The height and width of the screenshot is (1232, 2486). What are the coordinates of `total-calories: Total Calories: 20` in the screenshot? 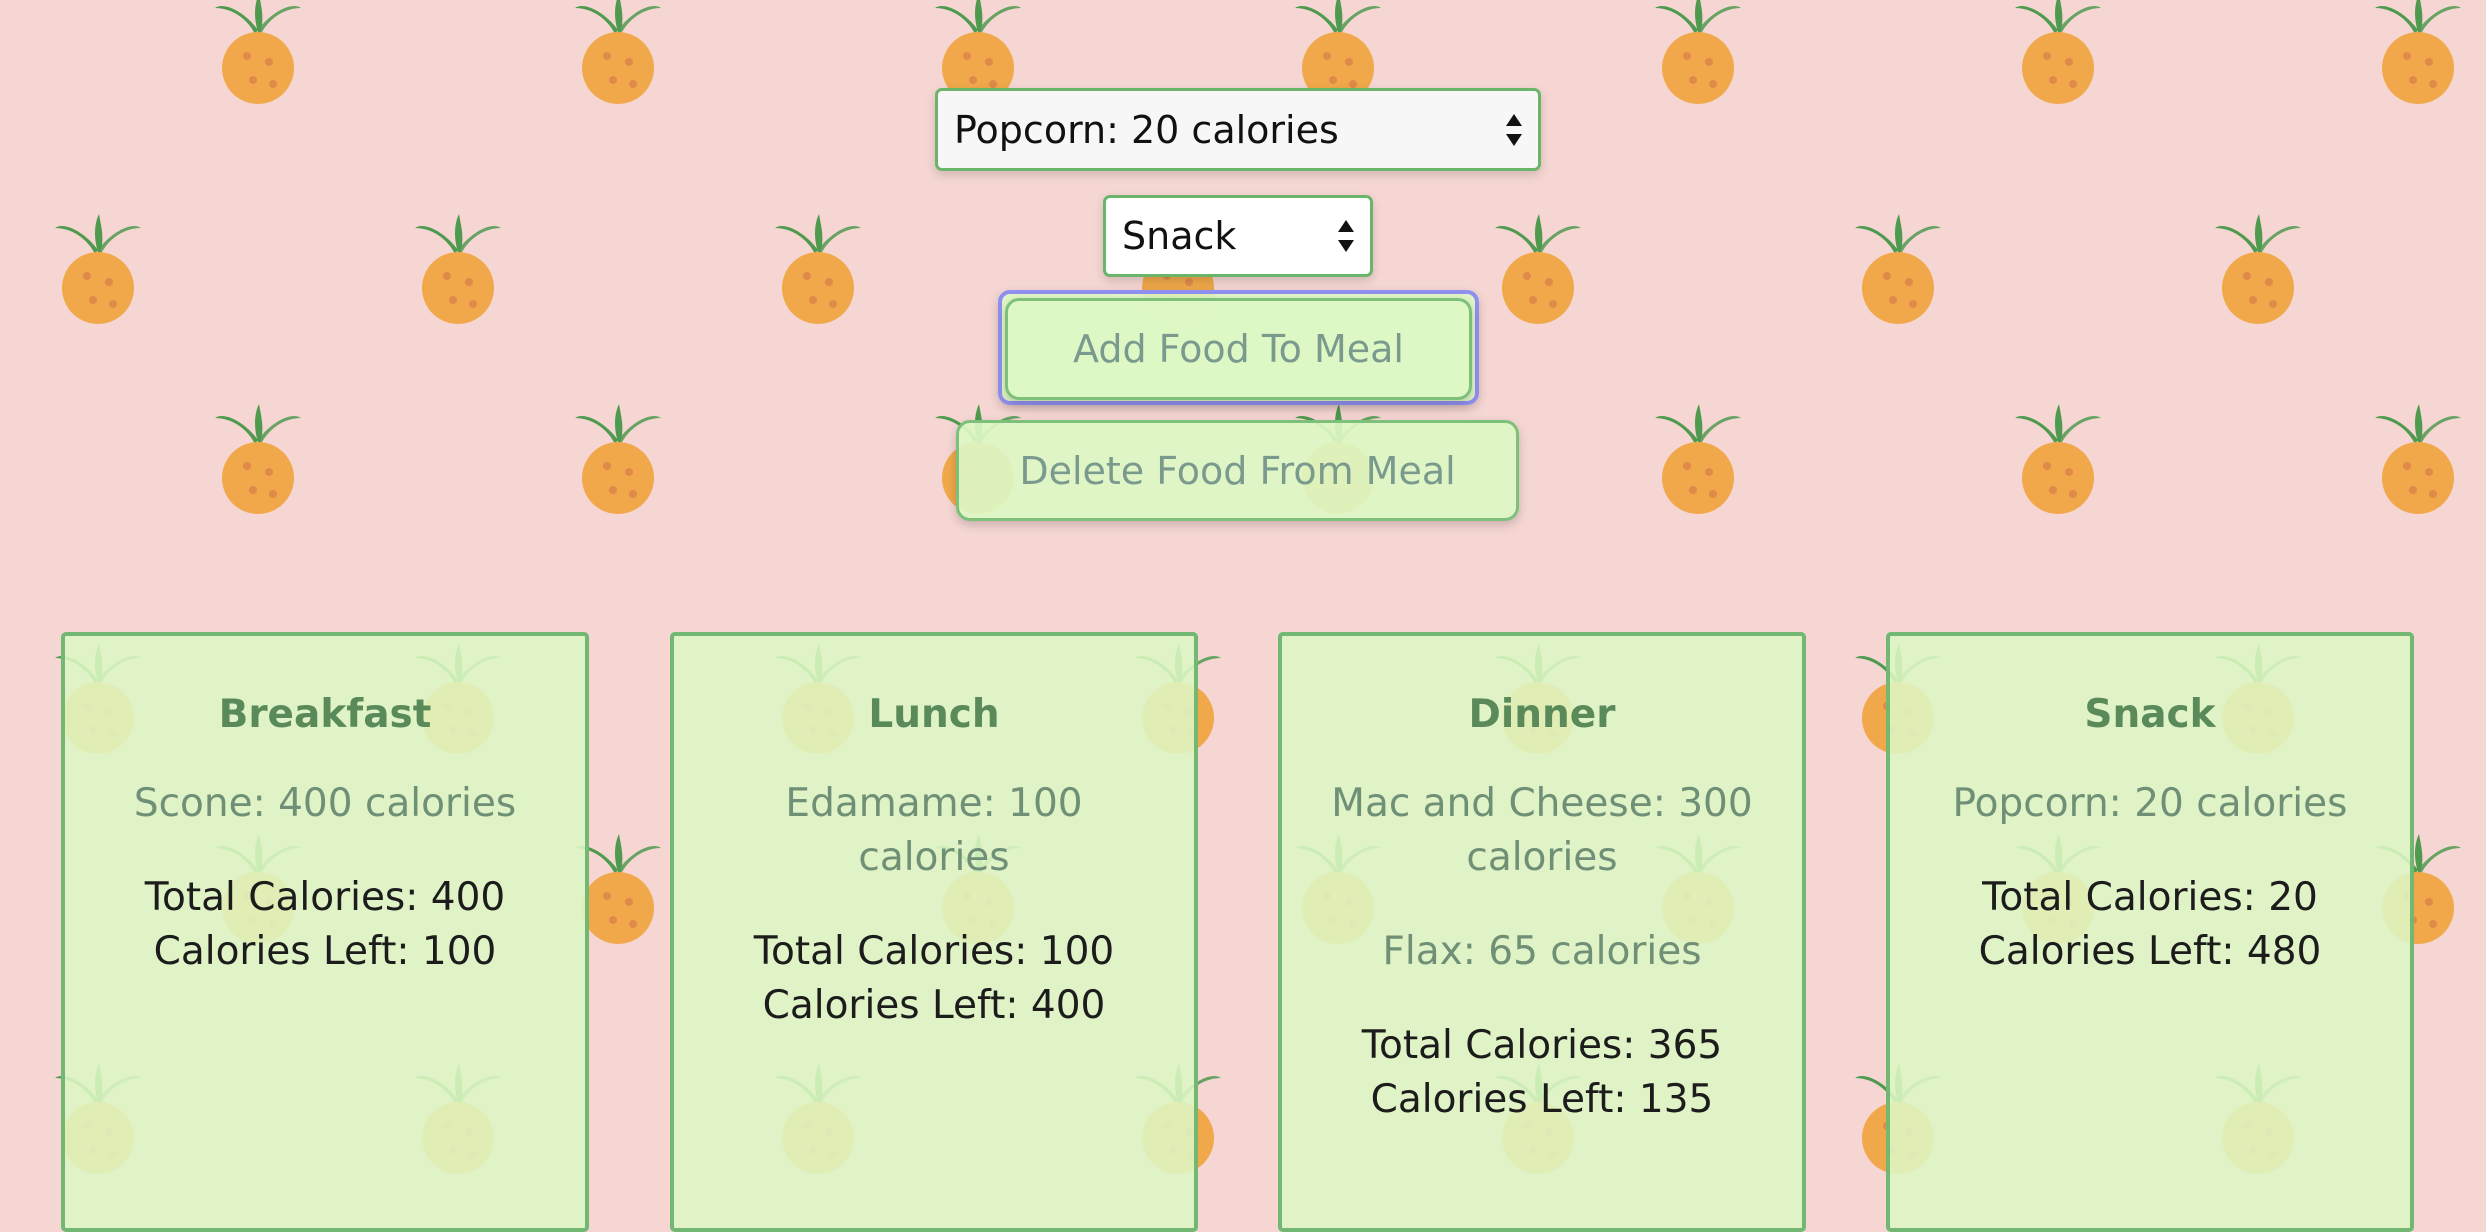 It's located at (2150, 897).